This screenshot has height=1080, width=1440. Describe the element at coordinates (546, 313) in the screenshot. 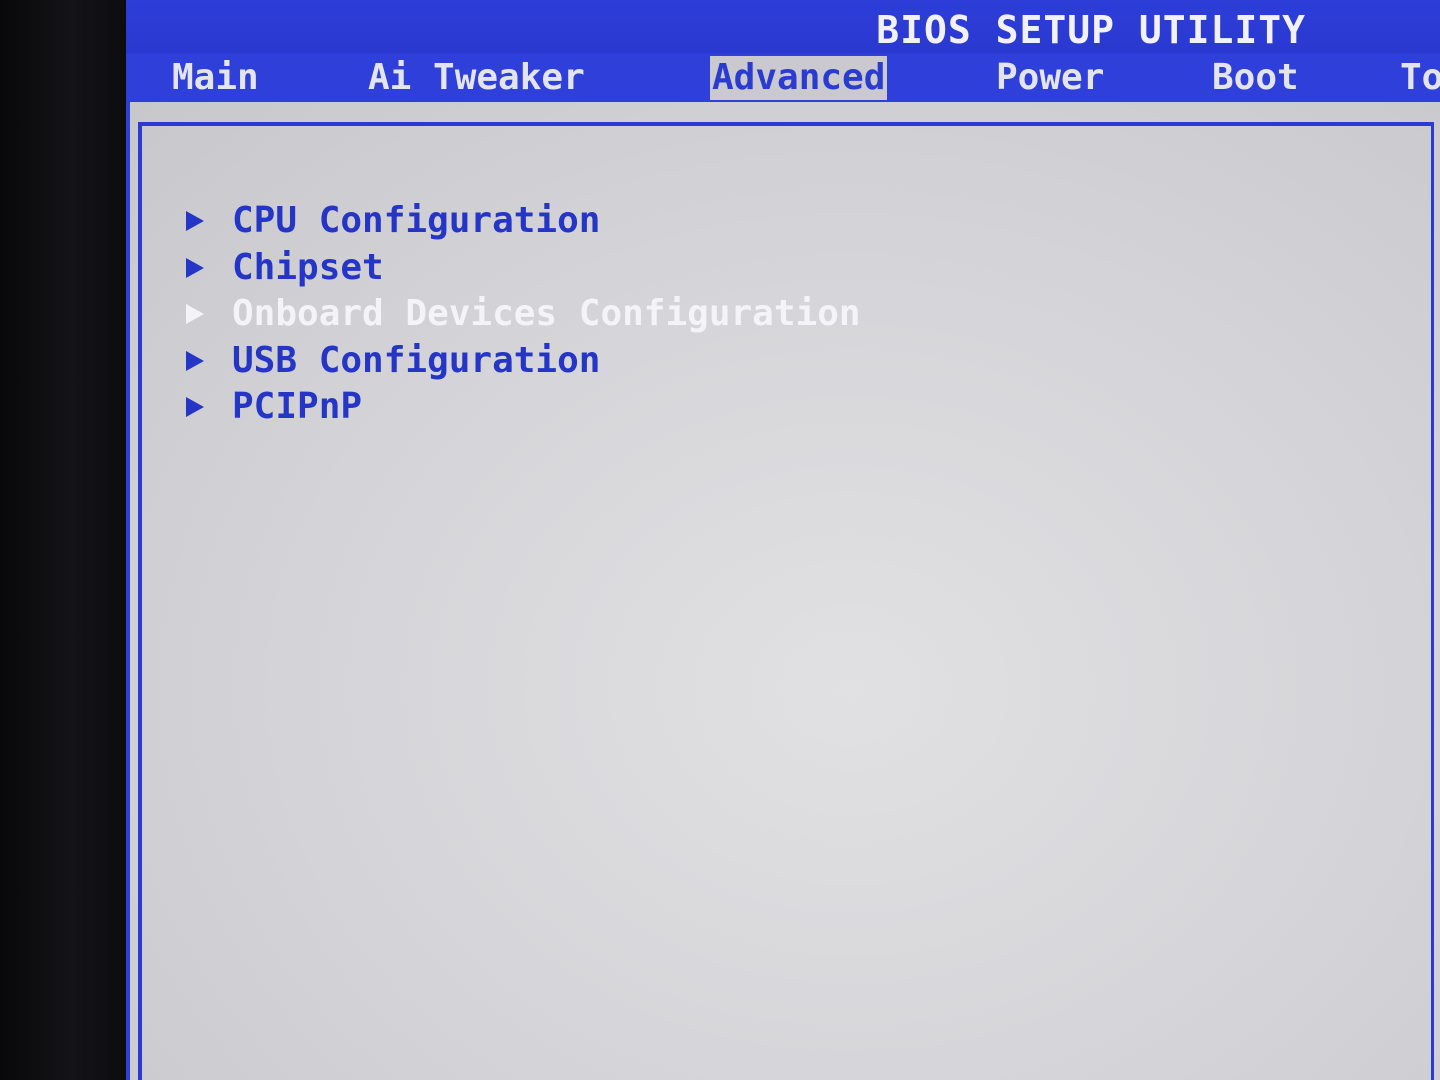

I see `menu-item-label: Onboard Devices Configuration` at that location.